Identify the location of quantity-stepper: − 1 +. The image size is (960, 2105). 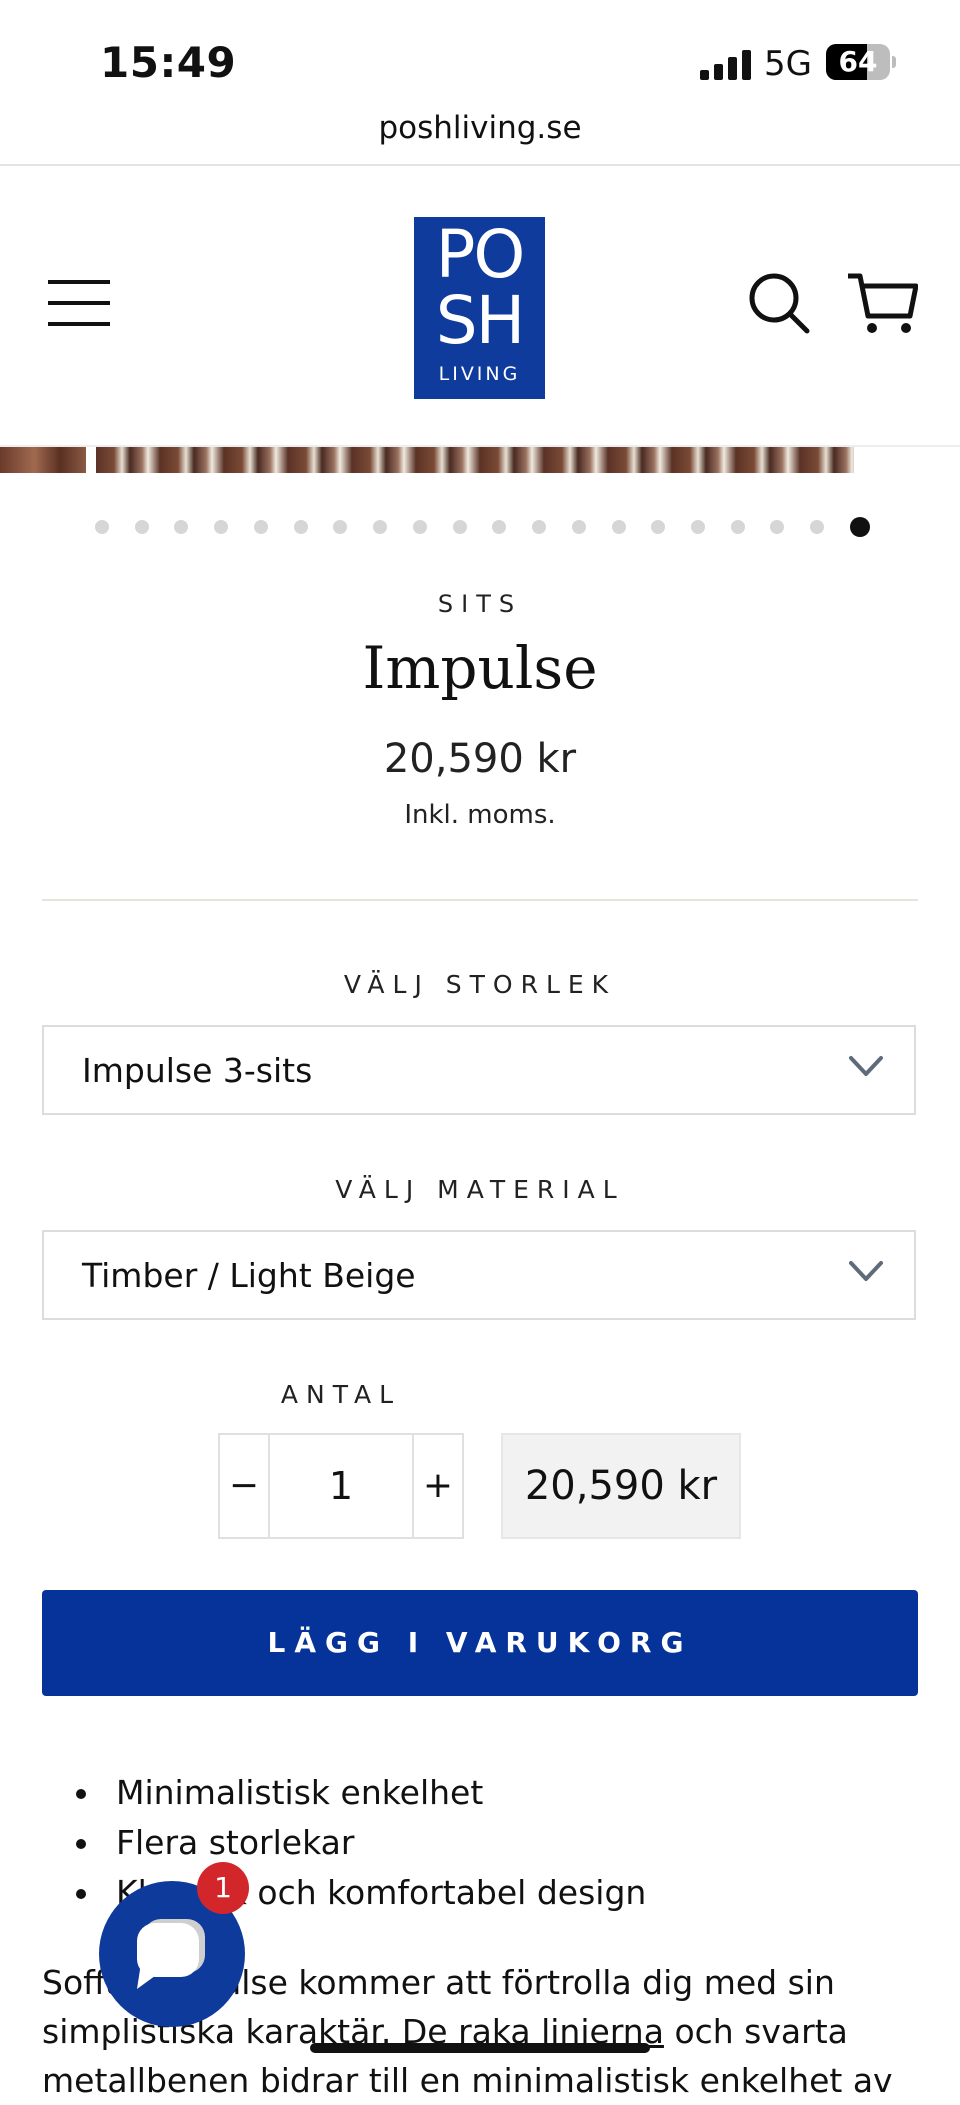
(341, 1486).